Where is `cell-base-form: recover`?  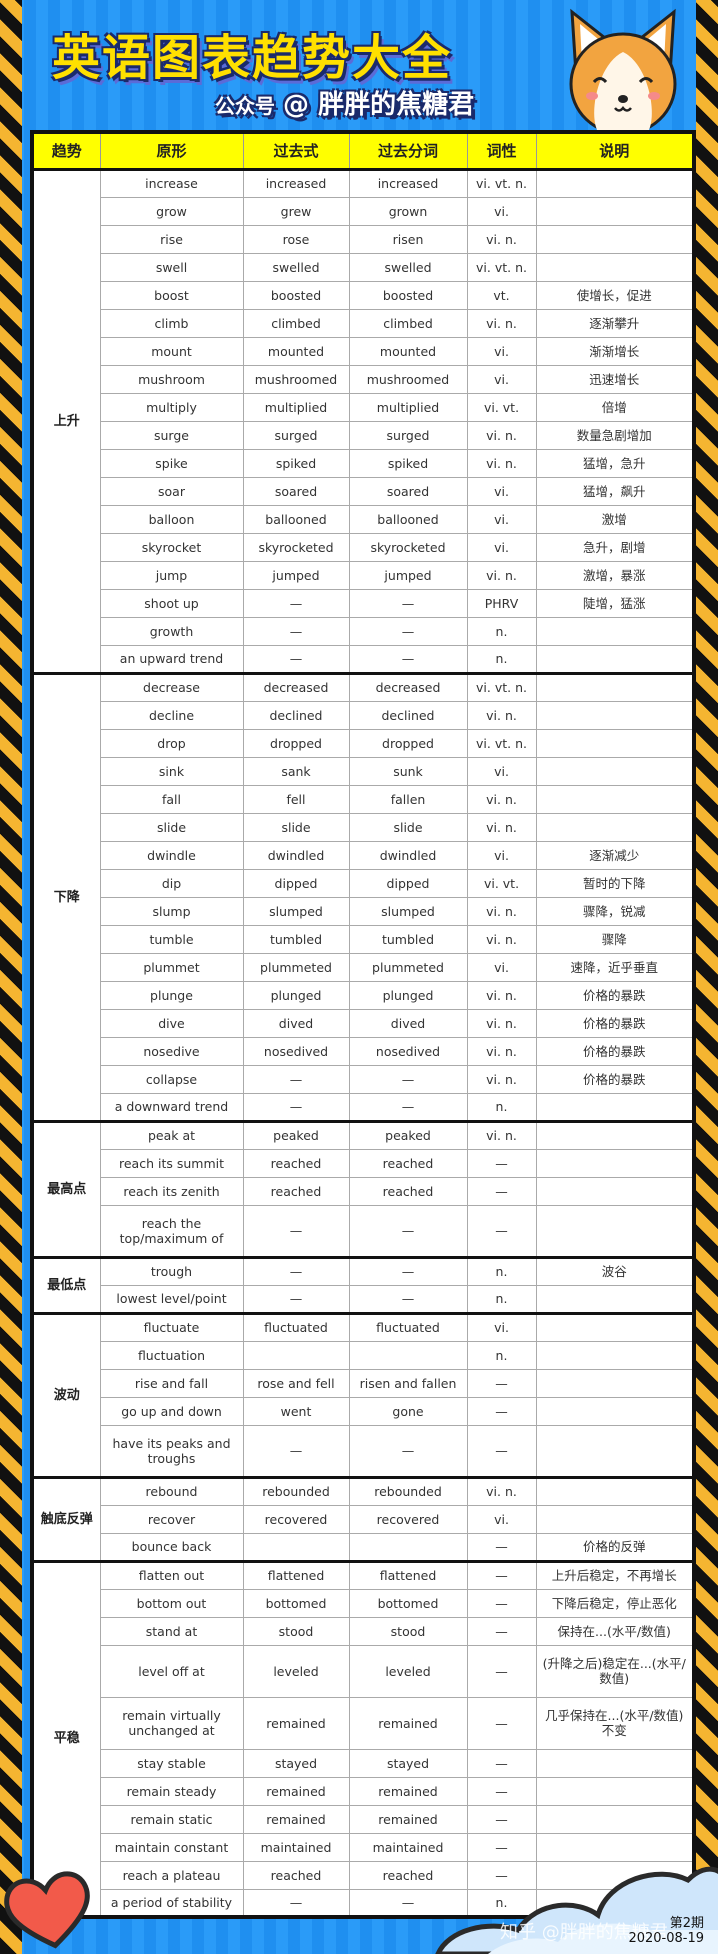
cell-base-form: recover is located at coordinates (171, 1519).